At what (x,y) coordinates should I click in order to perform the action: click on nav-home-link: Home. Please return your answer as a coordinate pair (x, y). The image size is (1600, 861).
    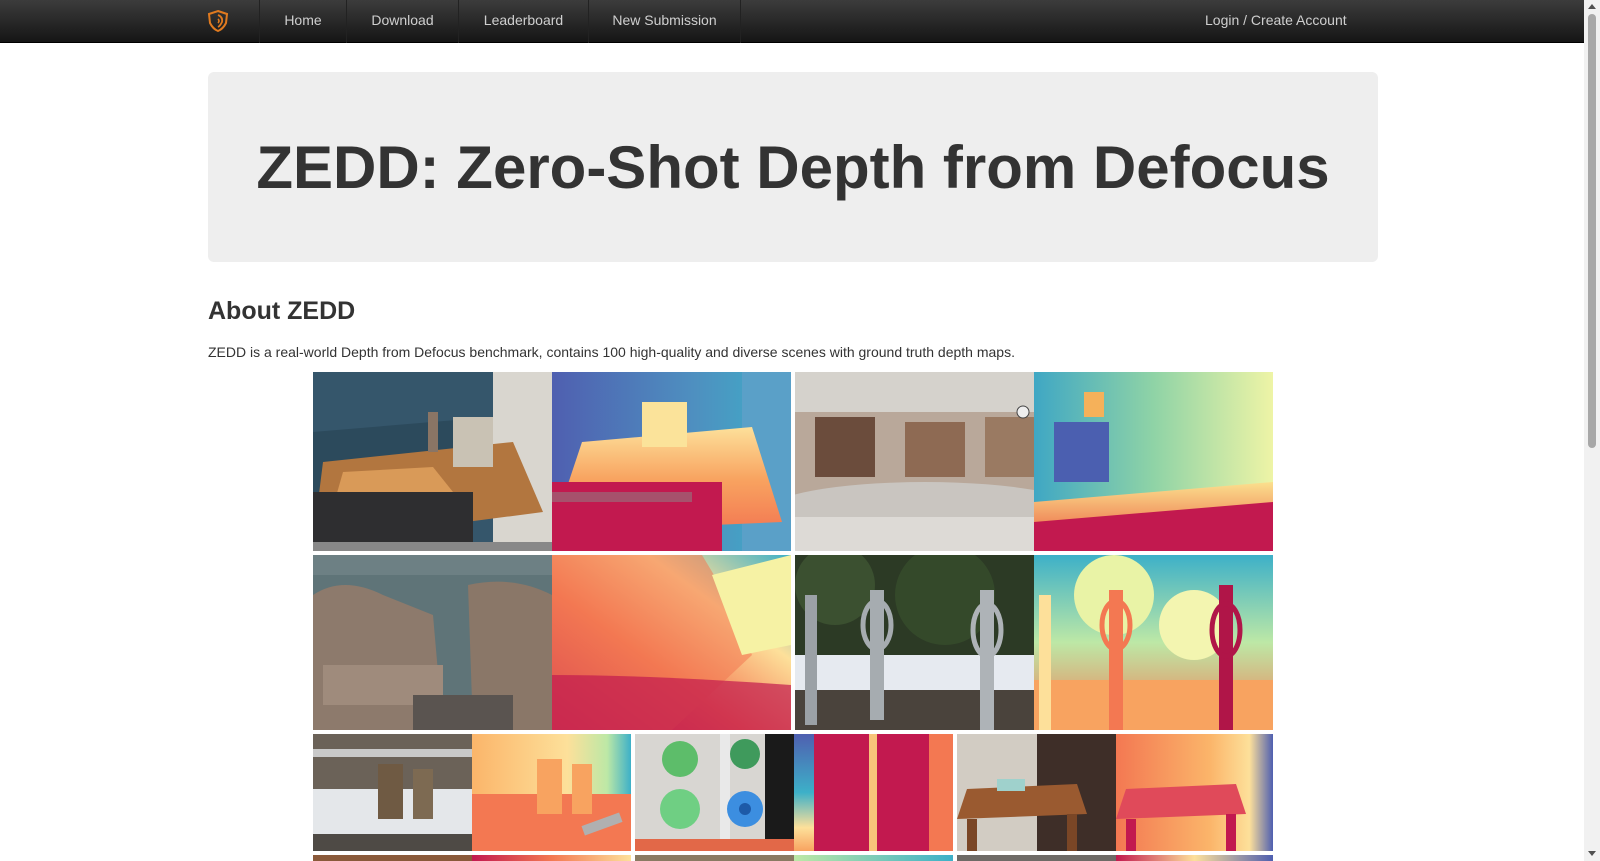
    Looking at the image, I should click on (302, 21).